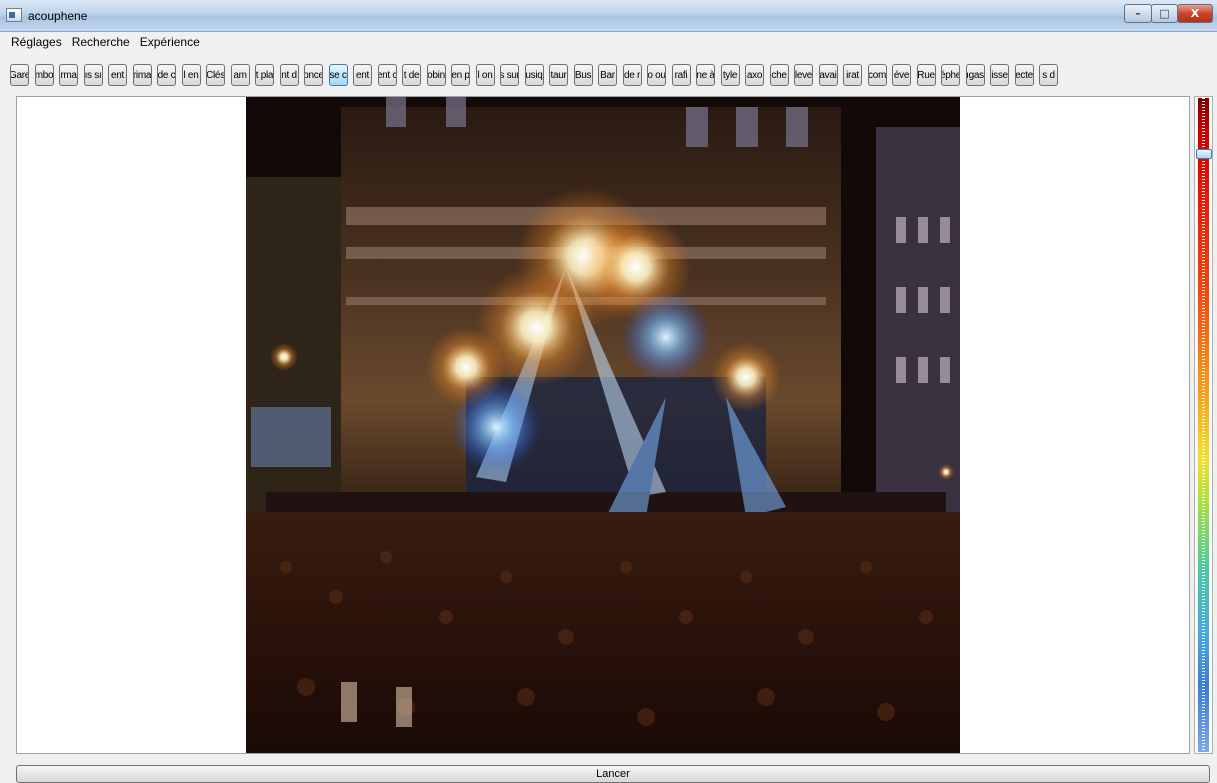 This screenshot has height=783, width=1217. What do you see at coordinates (264, 75) in the screenshot?
I see `tag-button: t pla` at bounding box center [264, 75].